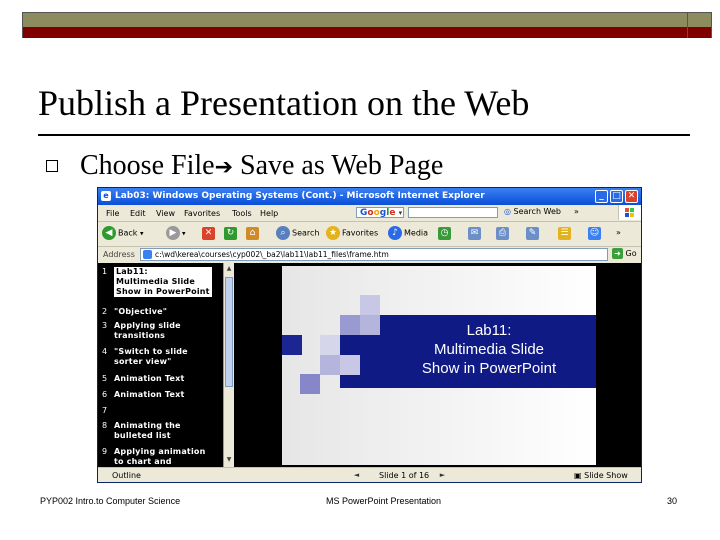 This screenshot has width=720, height=540. Describe the element at coordinates (126, 475) in the screenshot. I see `outline-toggle-button: Outline` at that location.